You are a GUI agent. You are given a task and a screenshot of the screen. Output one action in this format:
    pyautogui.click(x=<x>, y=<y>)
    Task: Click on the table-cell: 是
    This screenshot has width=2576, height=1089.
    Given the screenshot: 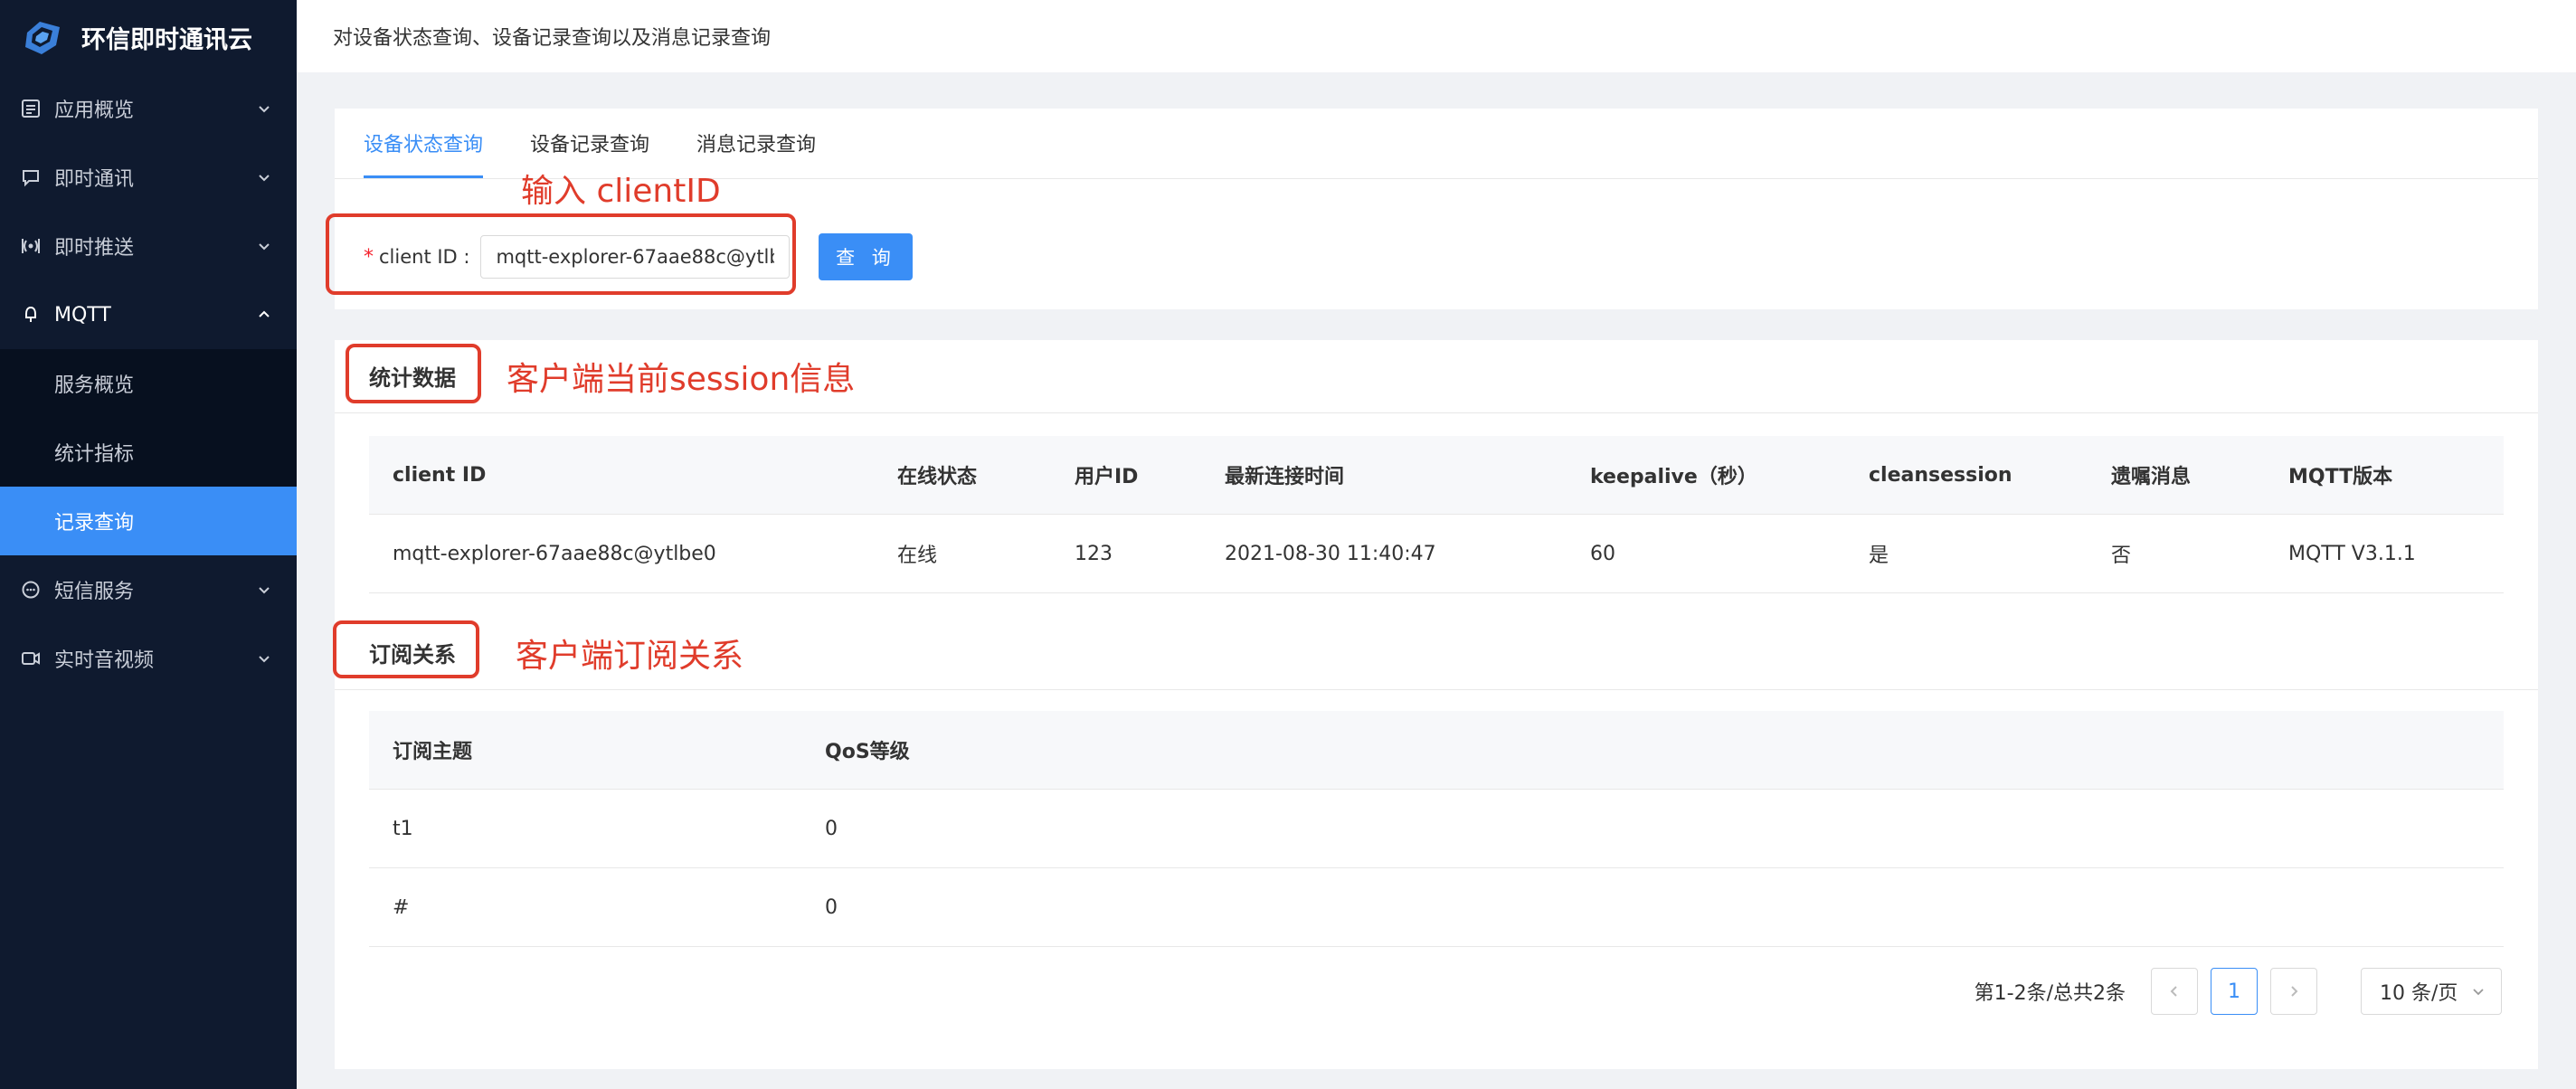 What is the action you would take?
    pyautogui.click(x=1967, y=553)
    